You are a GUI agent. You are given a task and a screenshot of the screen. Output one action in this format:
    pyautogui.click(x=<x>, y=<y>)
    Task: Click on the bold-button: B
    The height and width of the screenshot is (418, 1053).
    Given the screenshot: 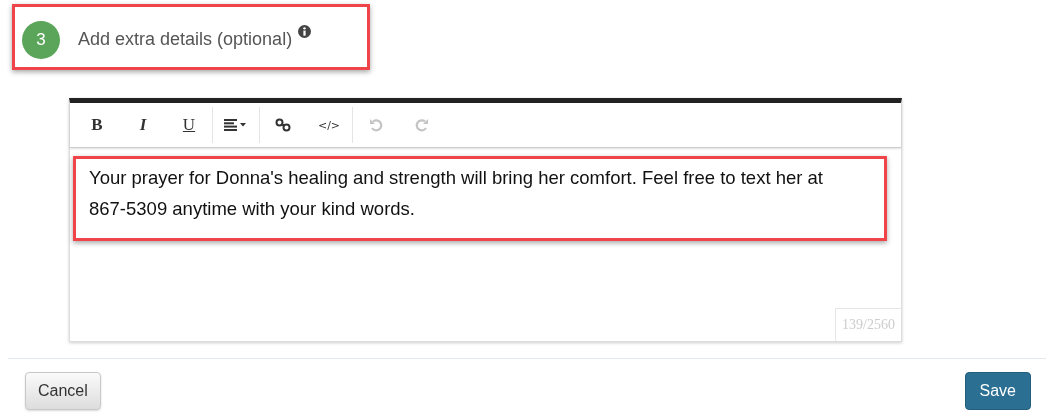 What is the action you would take?
    pyautogui.click(x=97, y=125)
    